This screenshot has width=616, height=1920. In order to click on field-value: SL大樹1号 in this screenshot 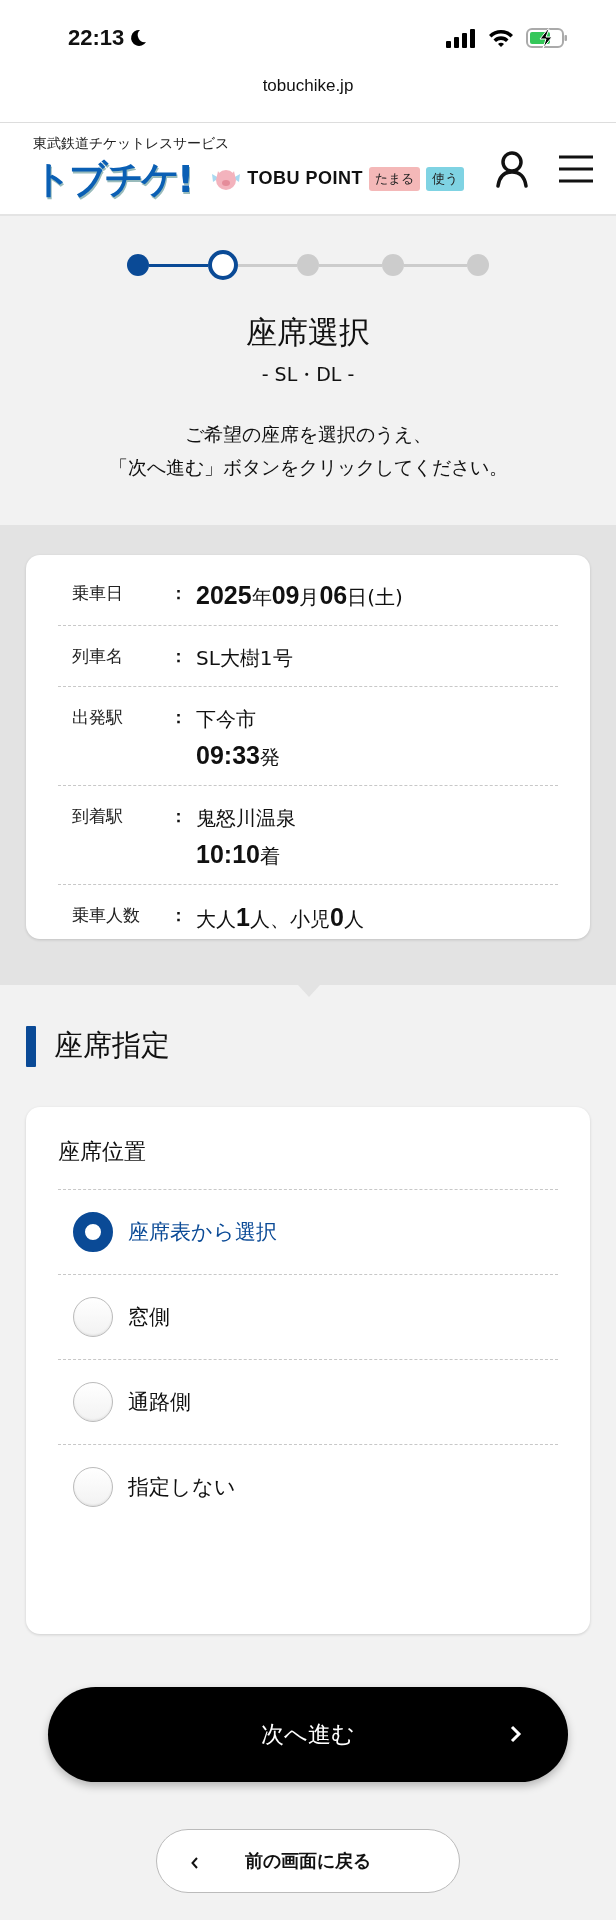, I will do `click(245, 658)`.